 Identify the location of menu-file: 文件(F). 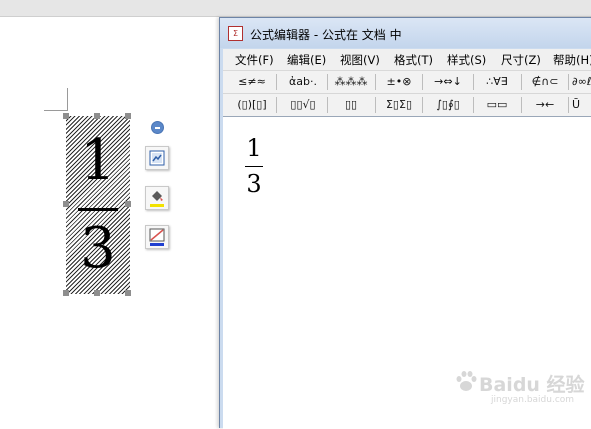
(254, 60).